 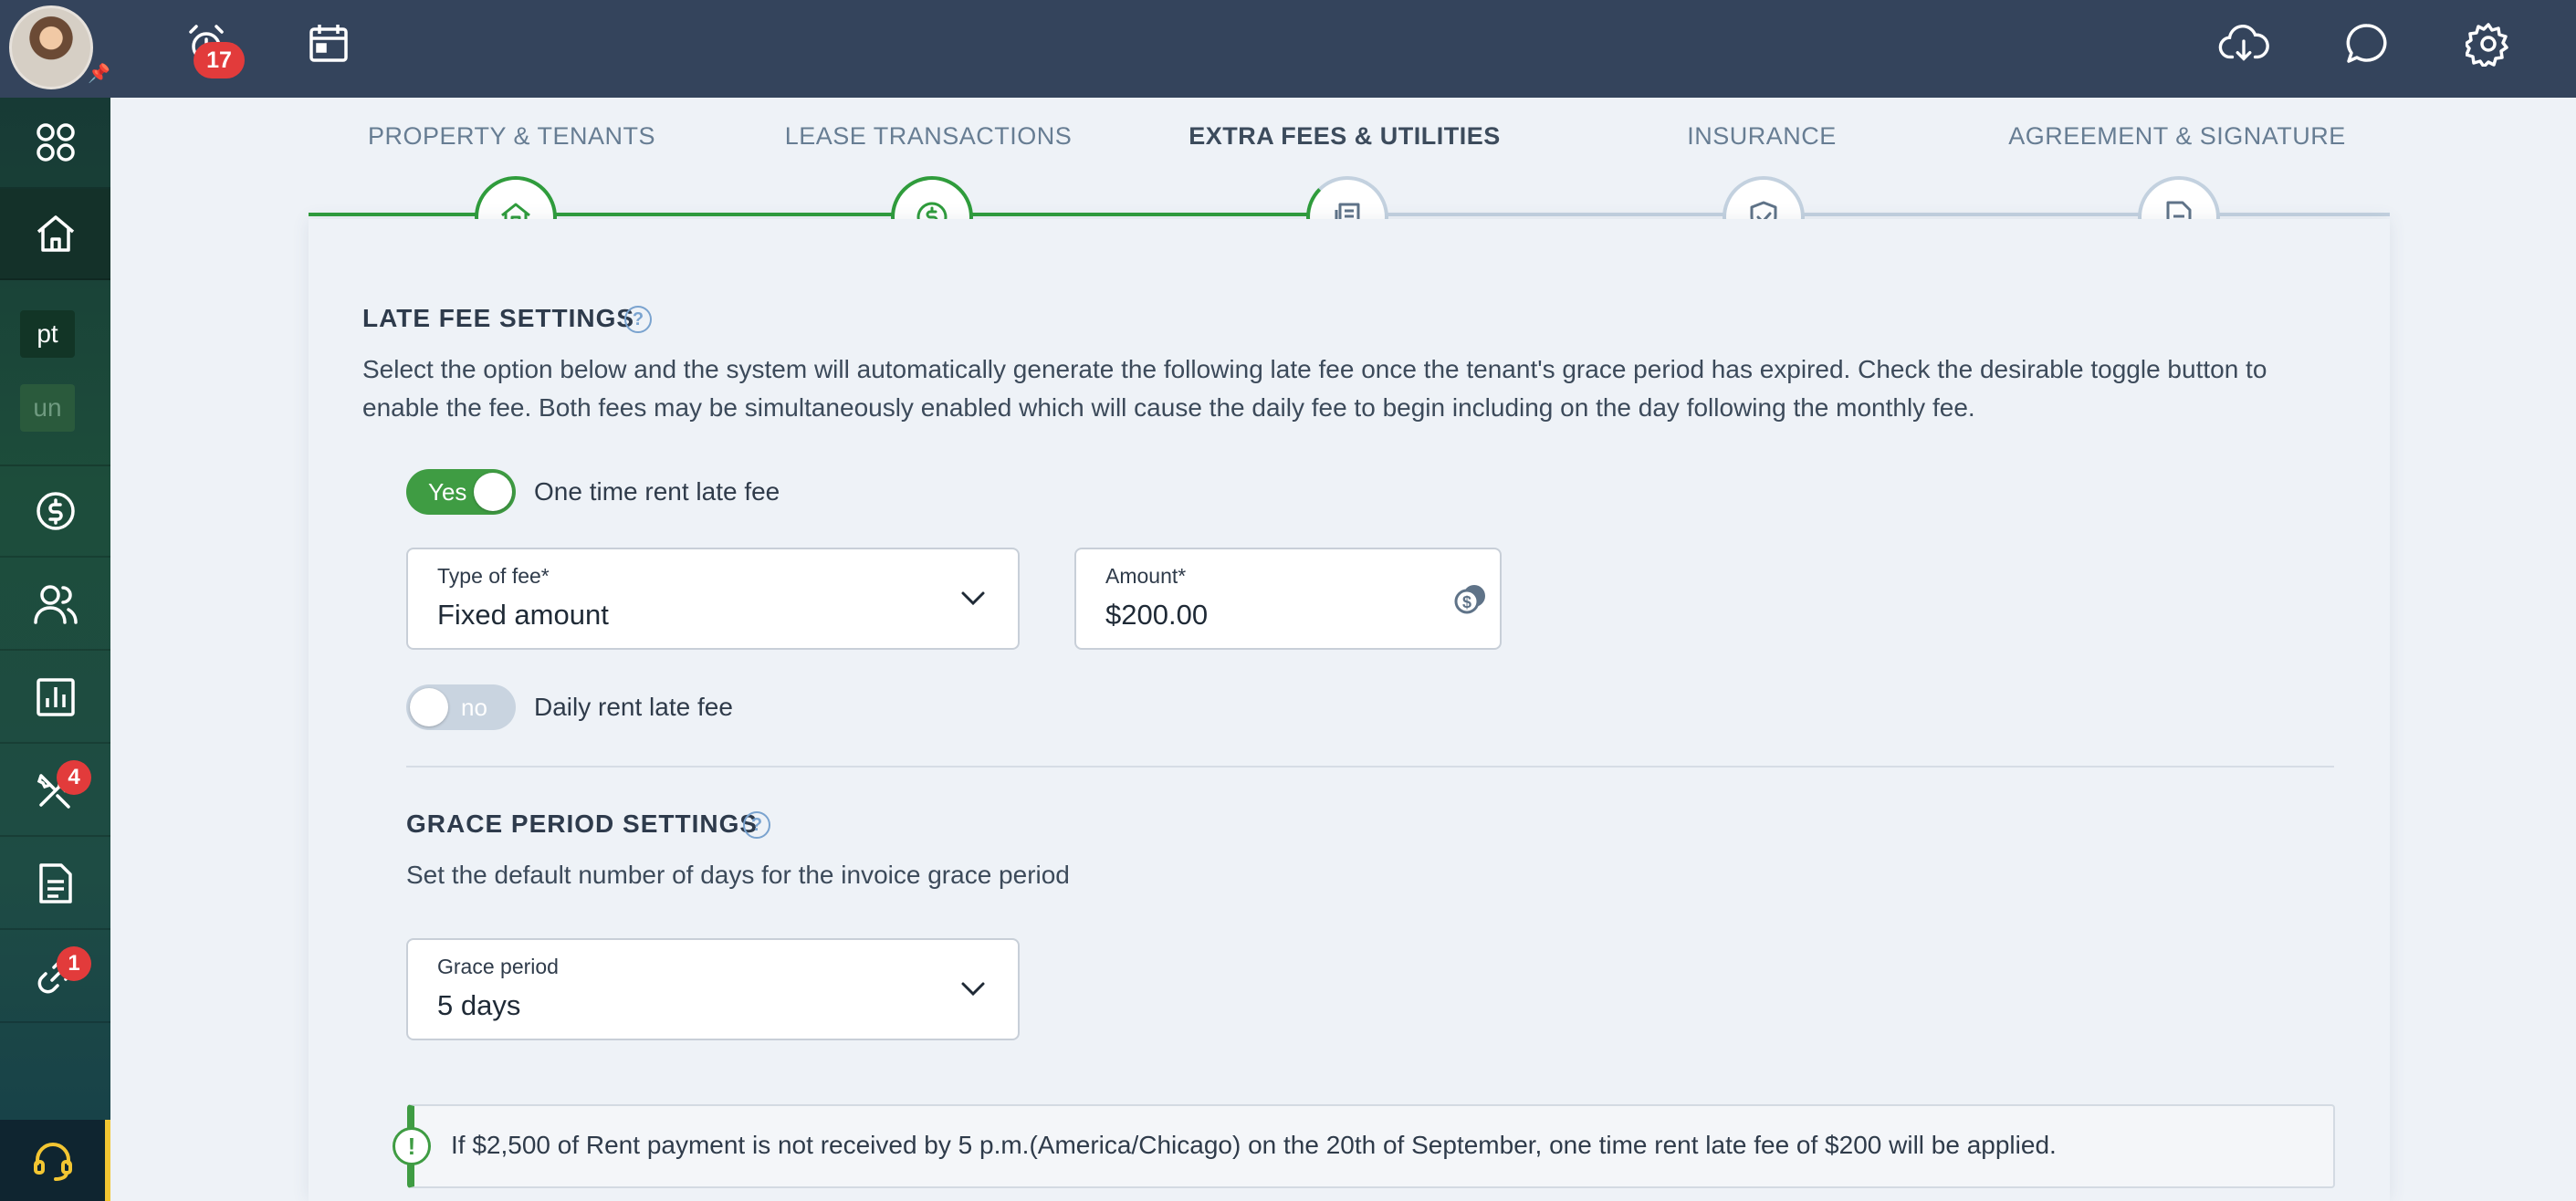 I want to click on sidebar-item-reports, so click(x=55, y=698).